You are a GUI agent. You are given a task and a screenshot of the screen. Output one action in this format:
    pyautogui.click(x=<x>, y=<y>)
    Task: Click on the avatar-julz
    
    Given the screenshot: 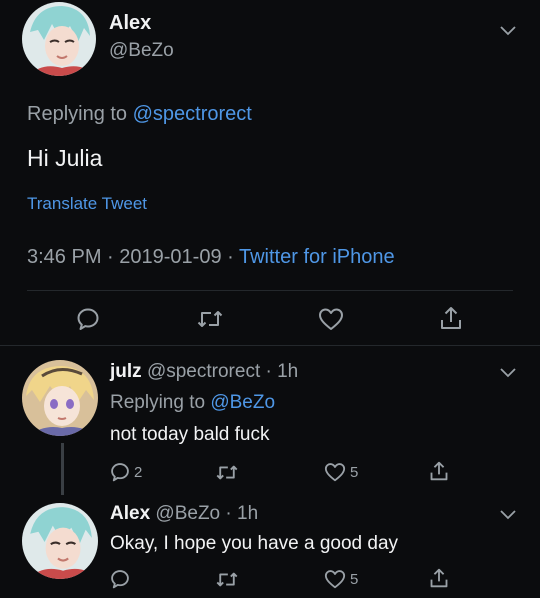 What is the action you would take?
    pyautogui.click(x=60, y=398)
    